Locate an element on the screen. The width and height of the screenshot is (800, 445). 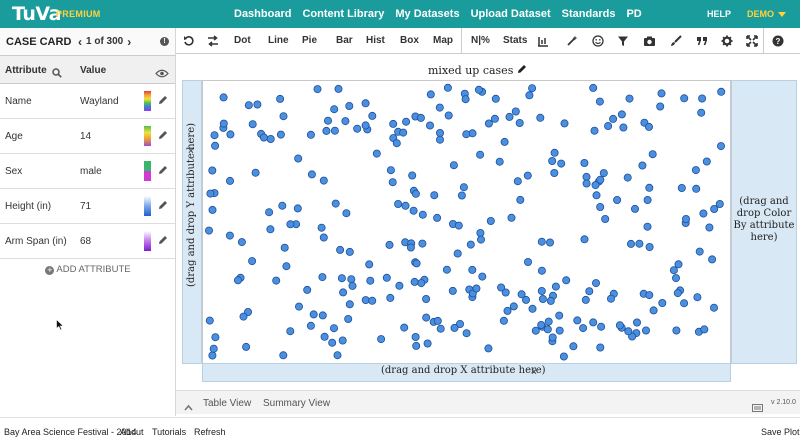
add-attribute-button: + ADD ATTRIBUTE is located at coordinates (88, 269).